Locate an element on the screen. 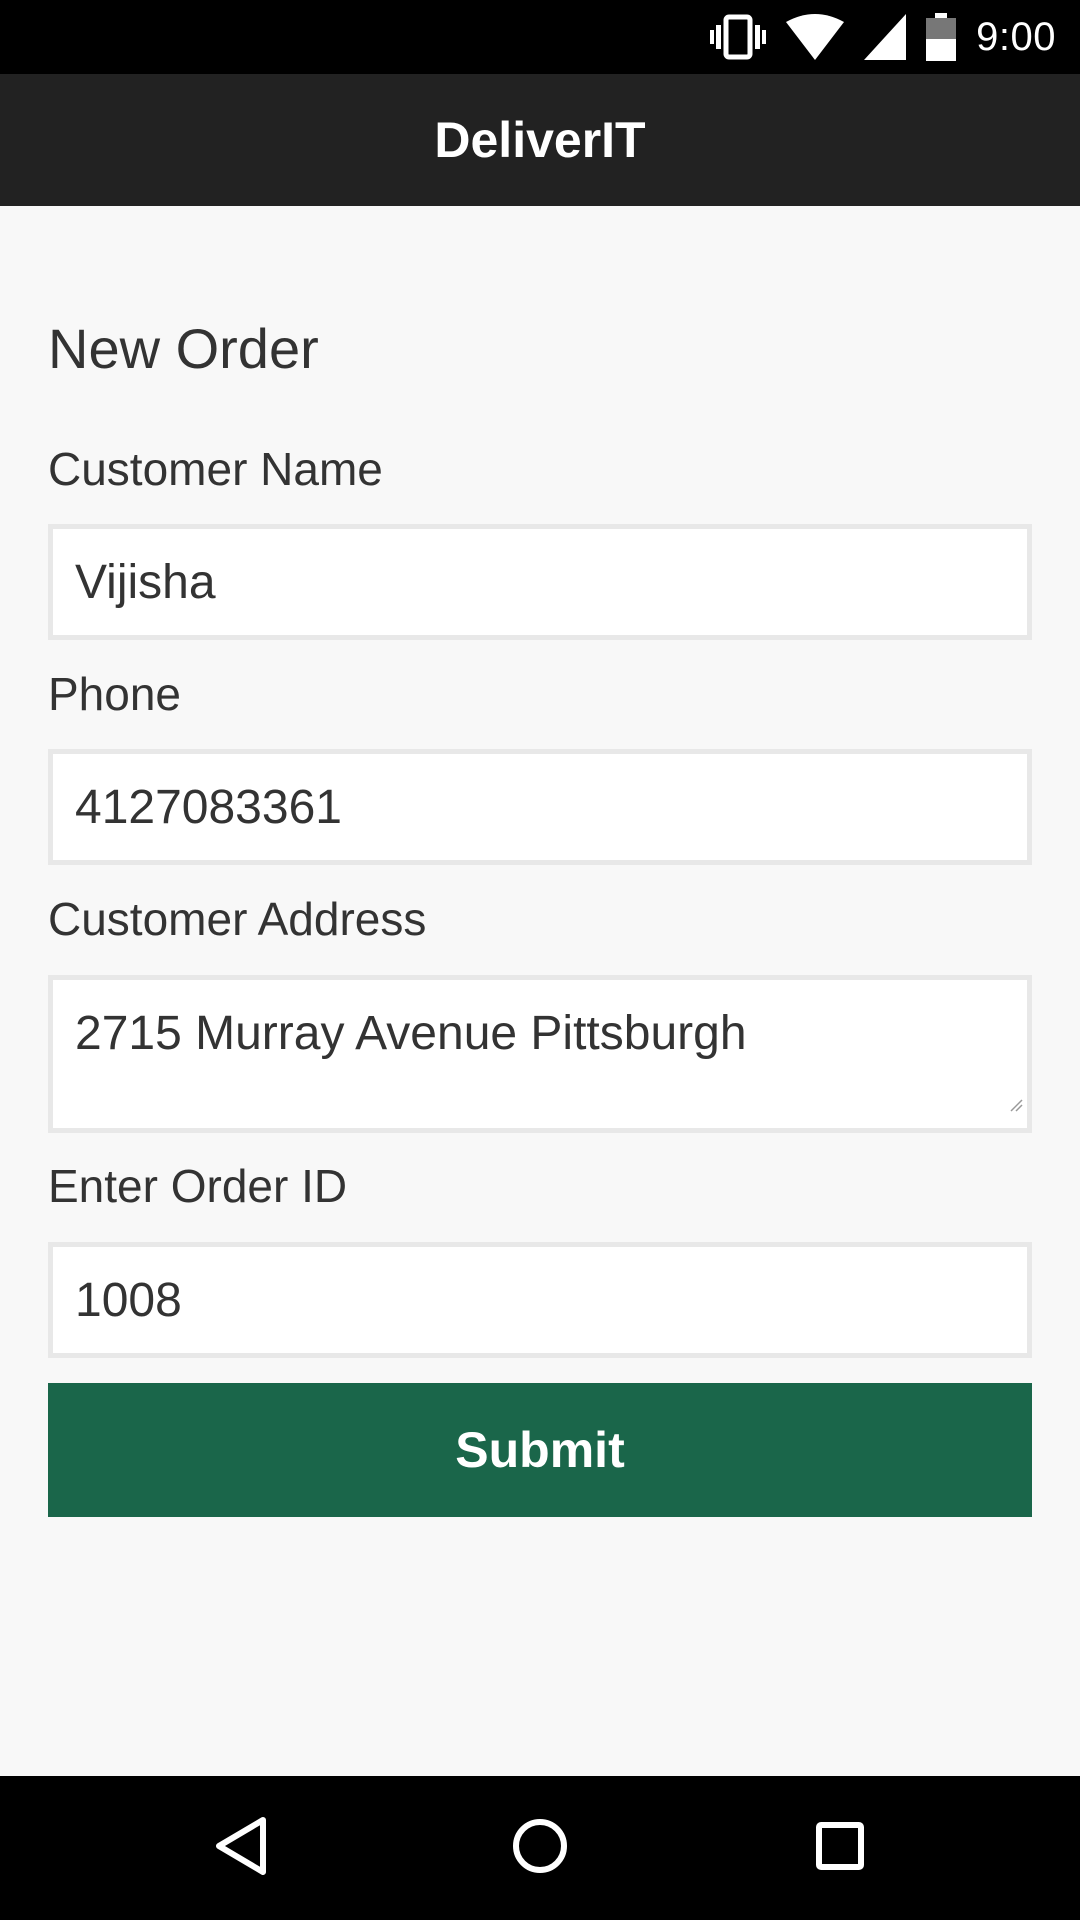 This screenshot has height=1920, width=1080. back-icon is located at coordinates (240, 1848).